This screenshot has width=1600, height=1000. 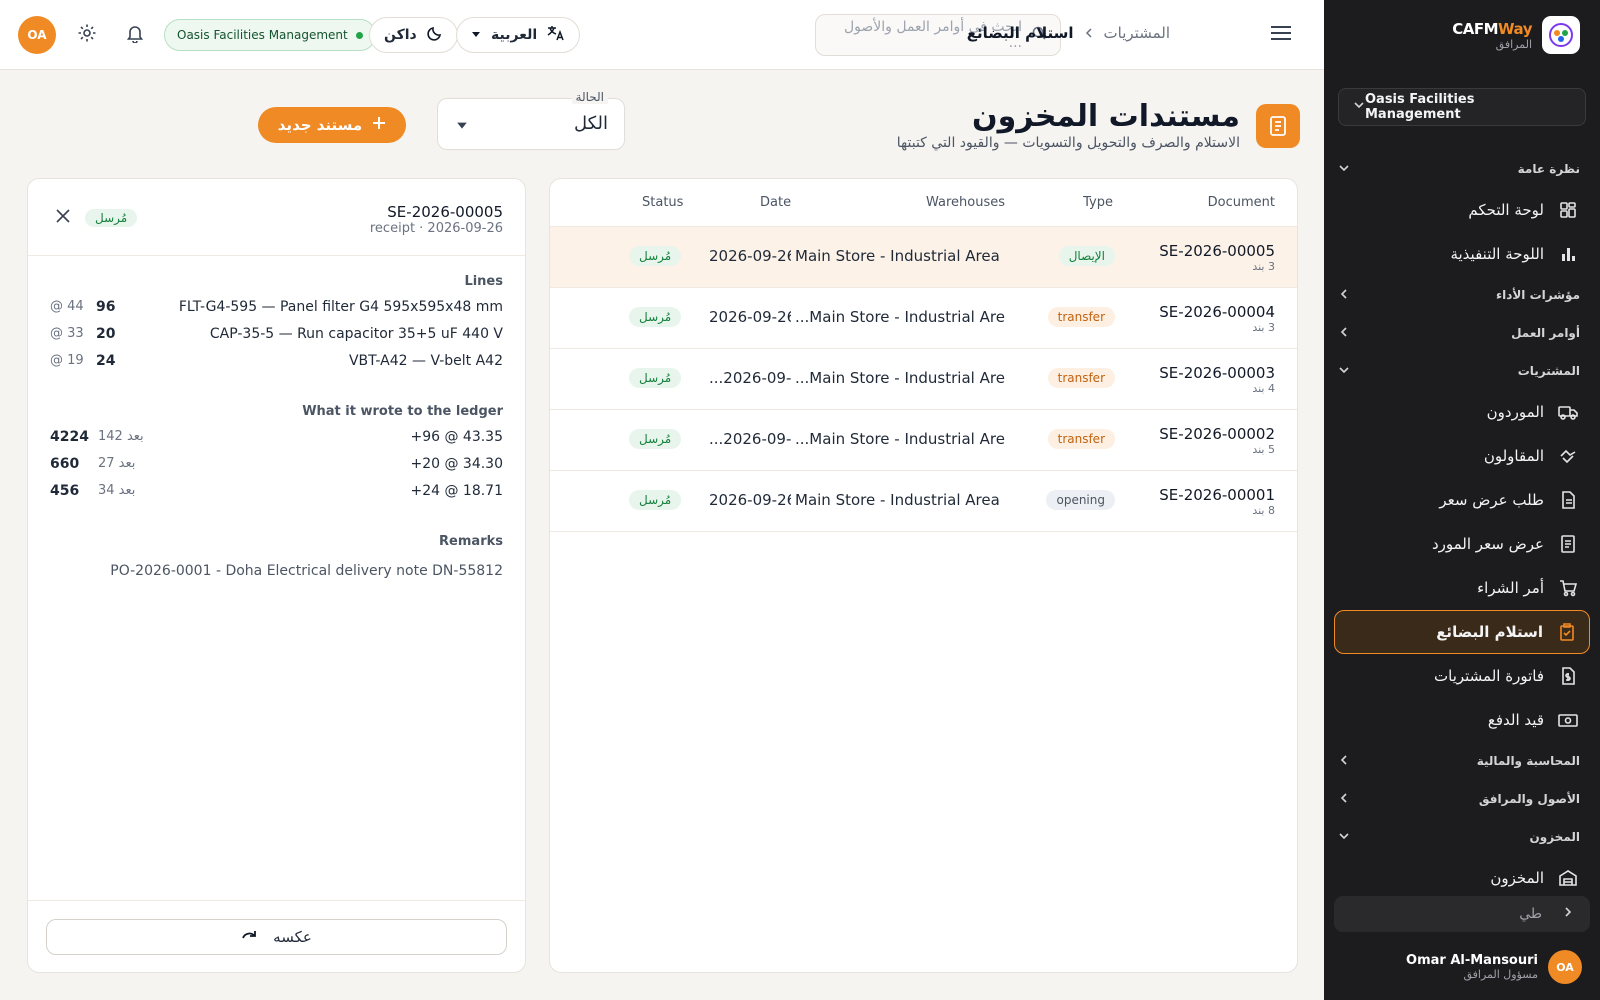 What do you see at coordinates (1020, 33) in the screenshot?
I see `breadcrumb-current: استلام البضائع` at bounding box center [1020, 33].